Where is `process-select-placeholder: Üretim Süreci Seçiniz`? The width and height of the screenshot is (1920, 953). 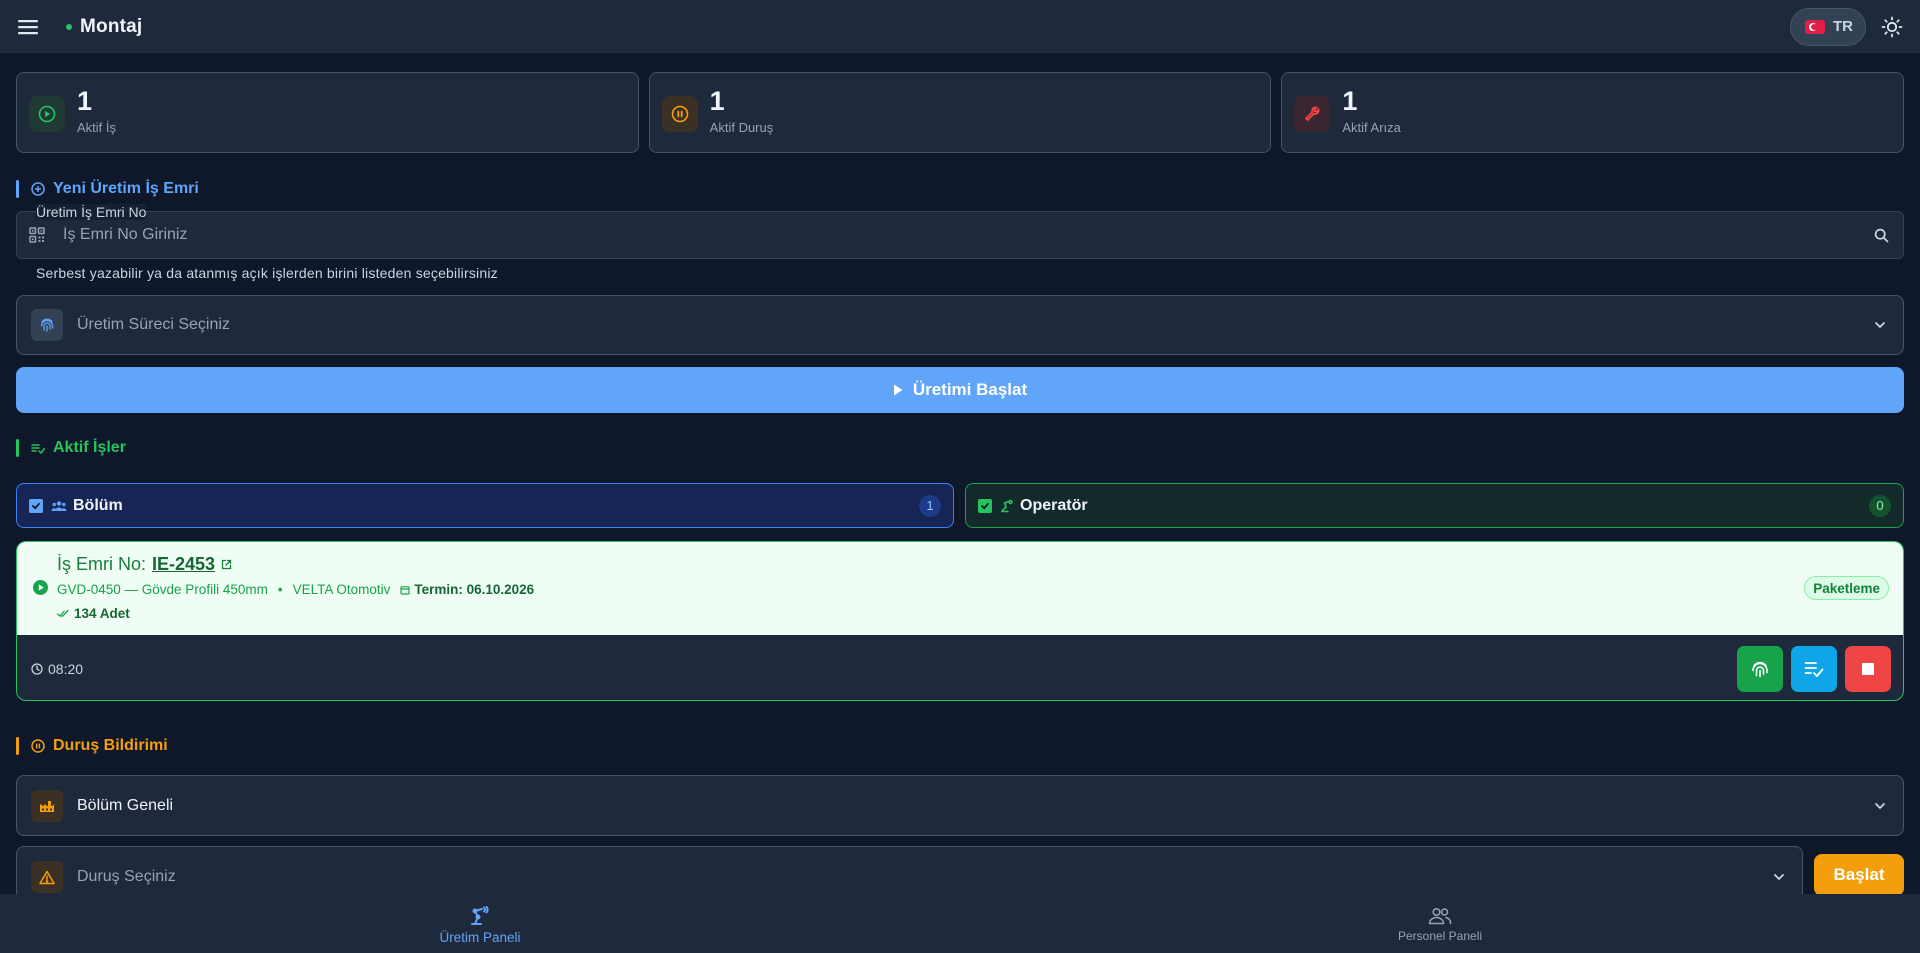
process-select-placeholder: Üretim Süreci Seçiniz is located at coordinates (153, 324).